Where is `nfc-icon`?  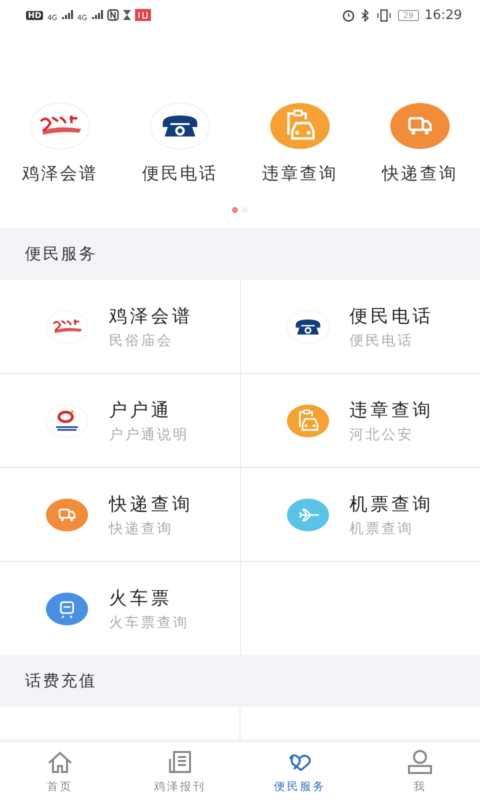
nfc-icon is located at coordinates (113, 15).